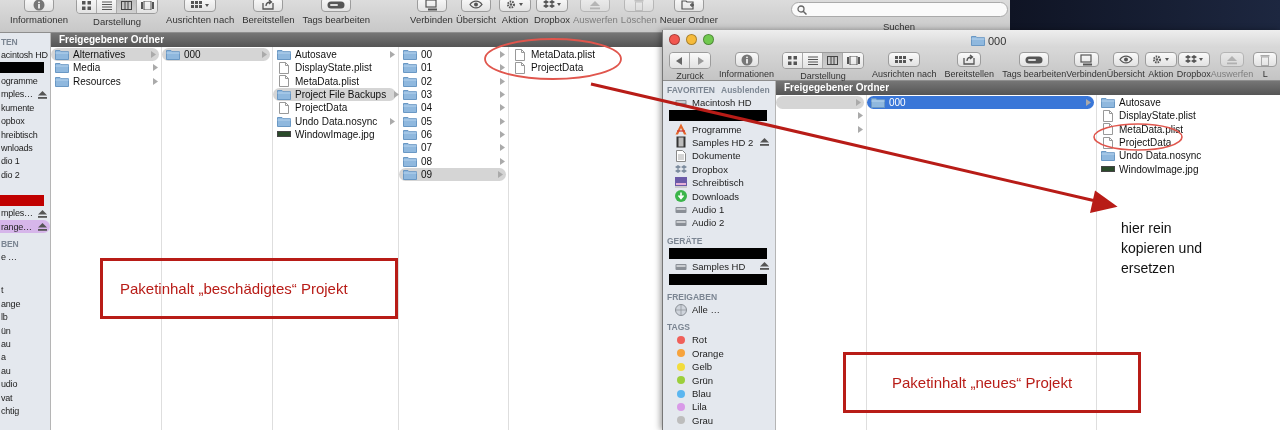 Image resolution: width=1280 pixels, height=430 pixels. Describe the element at coordinates (453, 108) in the screenshot. I see `file-row: 04` at that location.